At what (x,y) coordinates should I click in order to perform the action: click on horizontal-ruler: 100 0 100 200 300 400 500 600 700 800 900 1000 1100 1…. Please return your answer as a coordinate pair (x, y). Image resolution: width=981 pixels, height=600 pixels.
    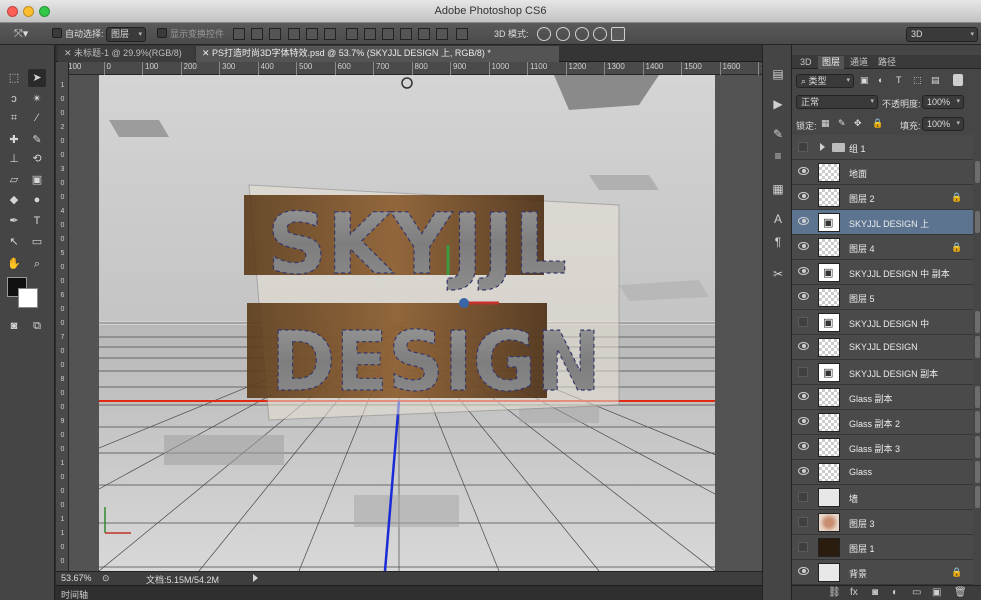
    Looking at the image, I should click on (422, 68).